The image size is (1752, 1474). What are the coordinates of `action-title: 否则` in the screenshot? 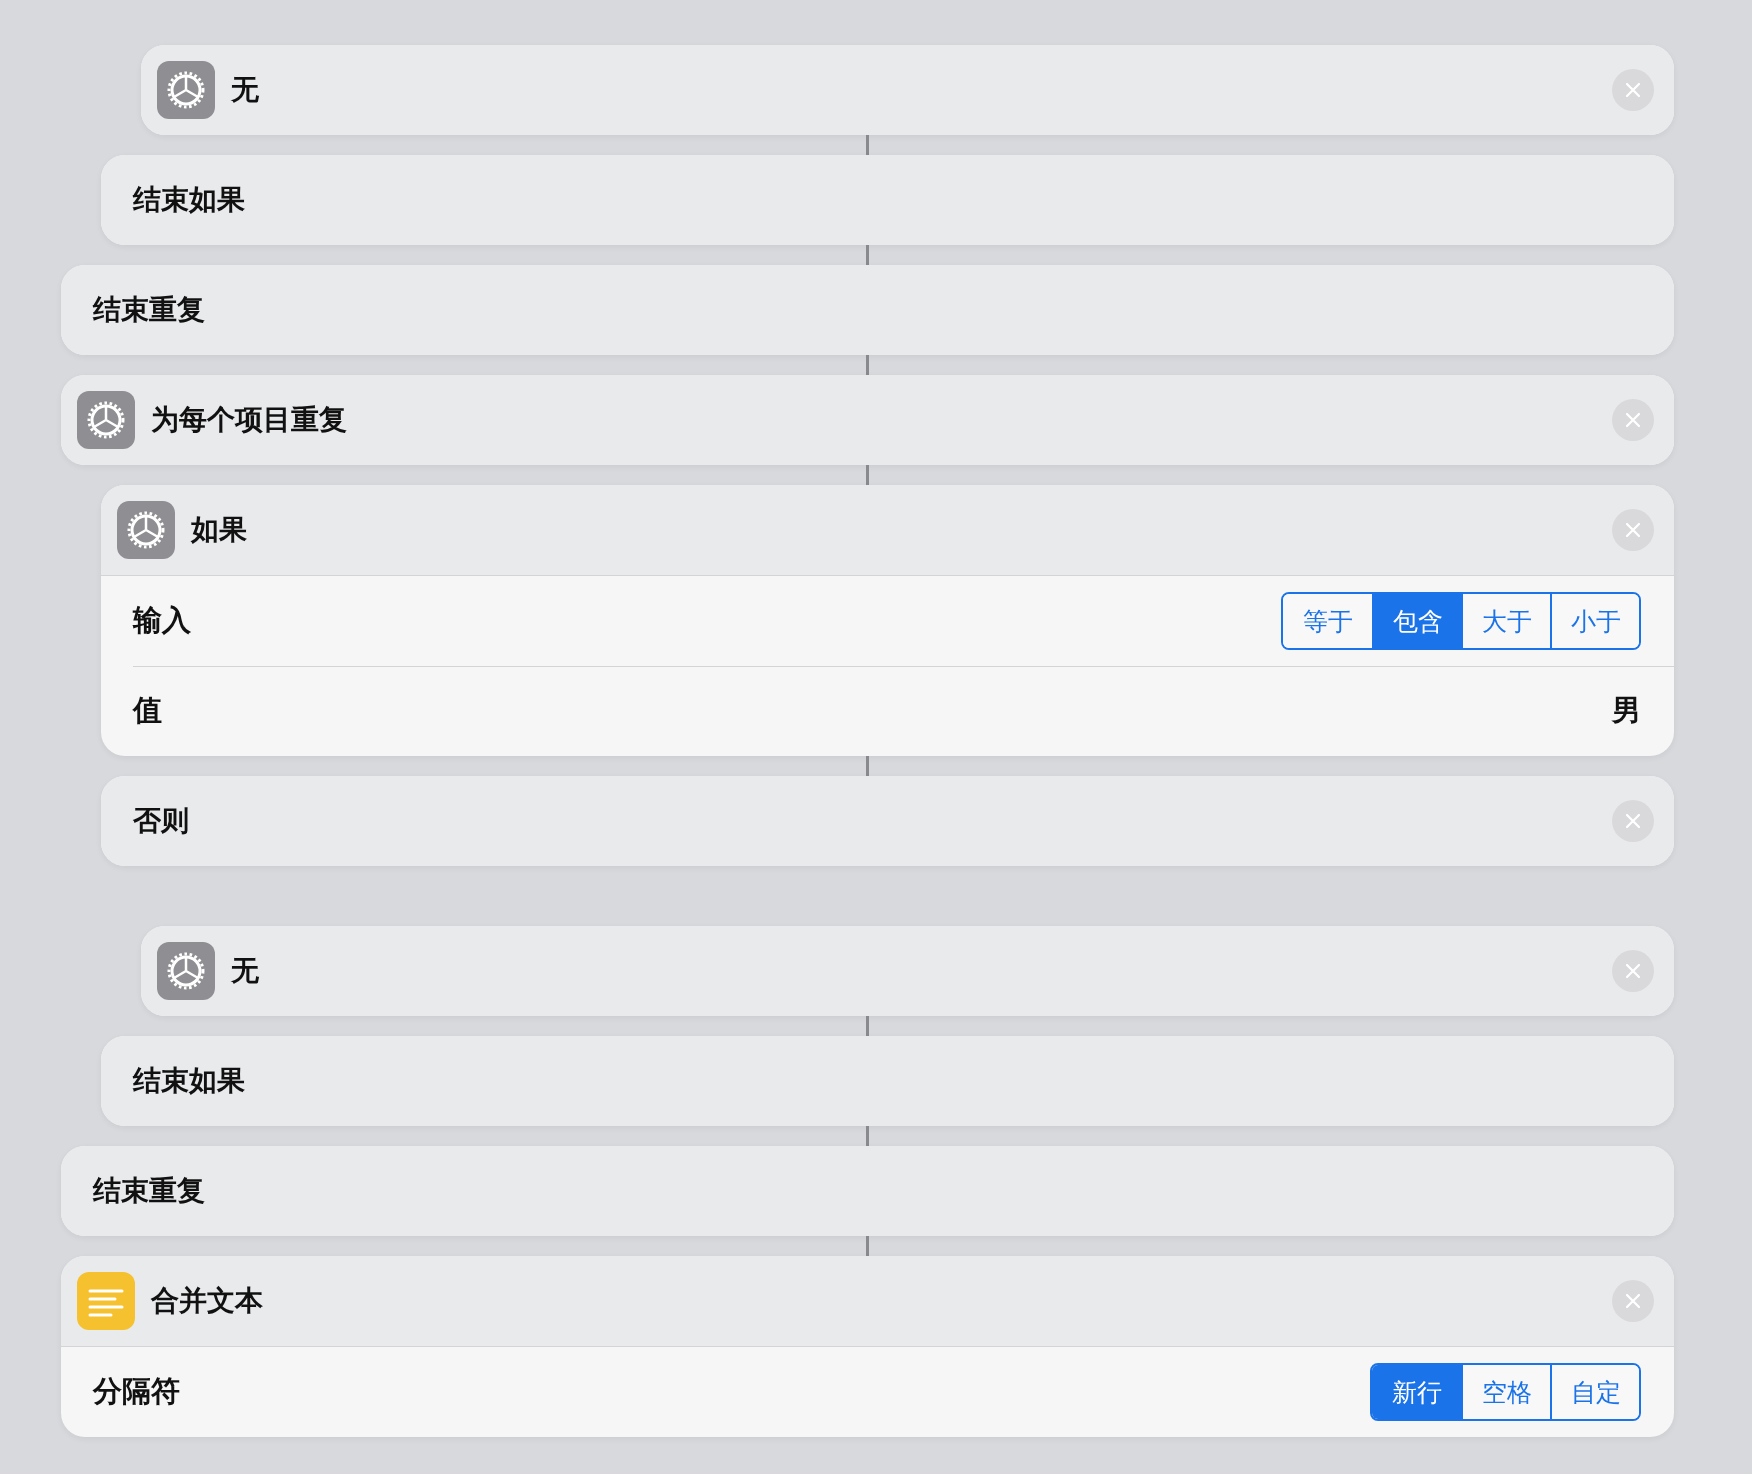 It's located at (161, 821).